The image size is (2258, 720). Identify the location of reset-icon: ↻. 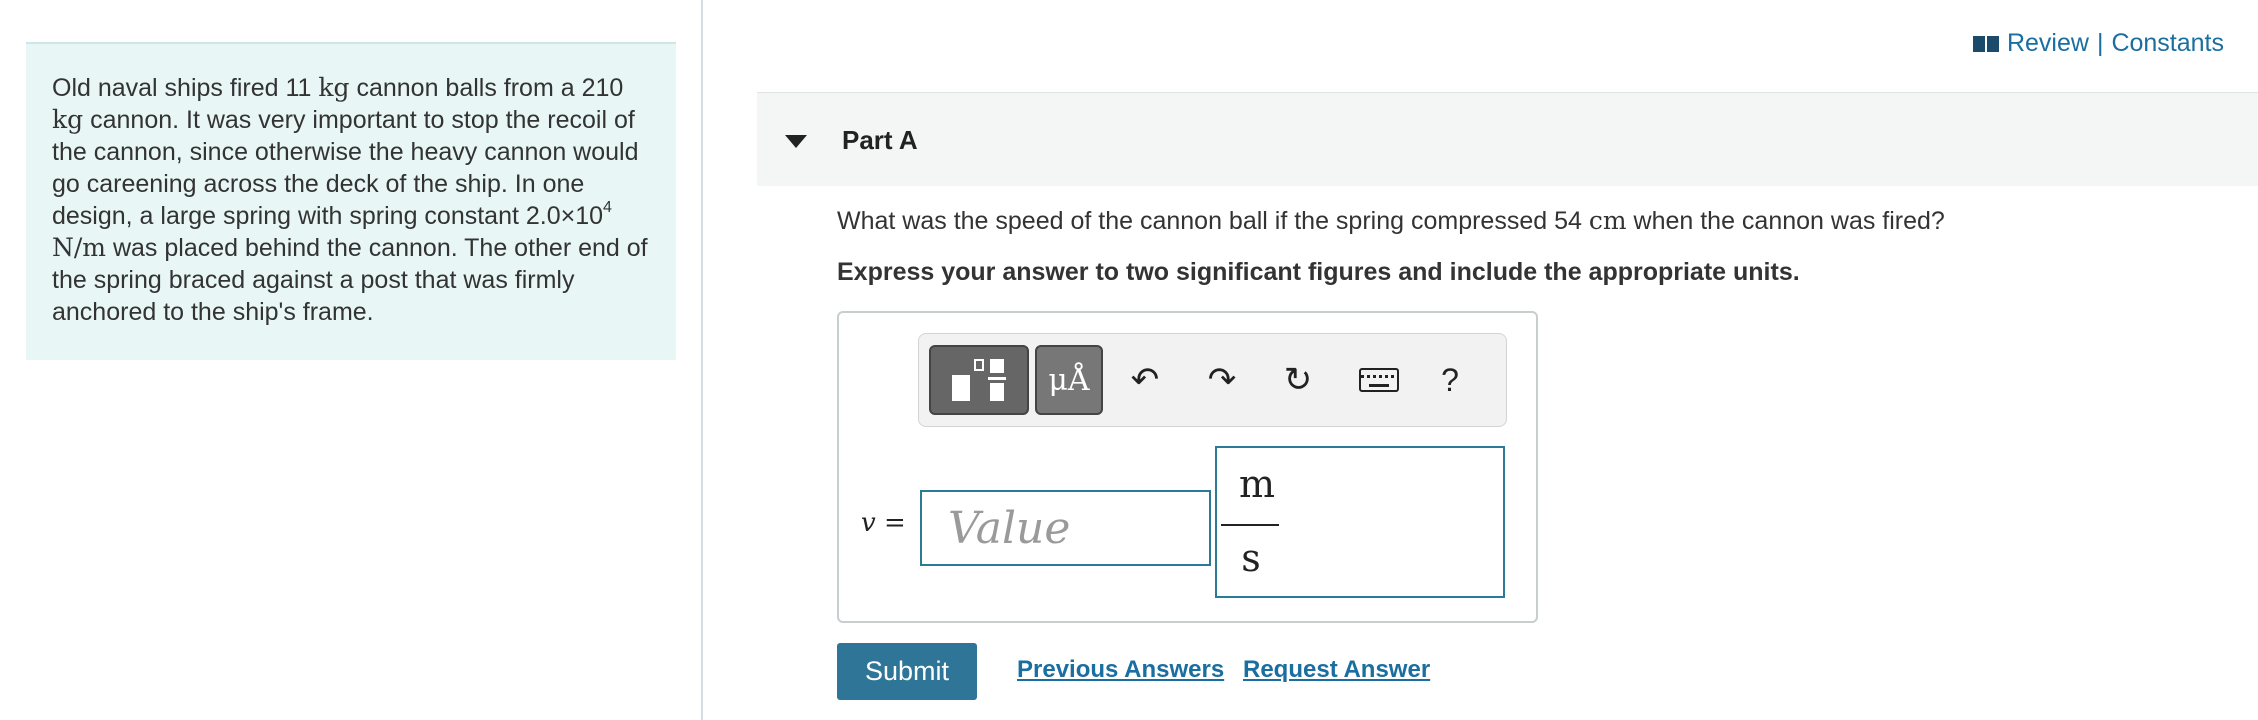
(1298, 380).